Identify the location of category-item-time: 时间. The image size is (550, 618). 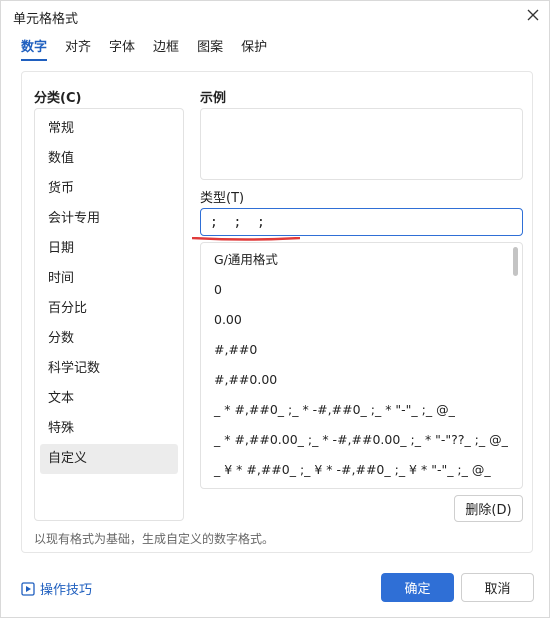
(109, 279).